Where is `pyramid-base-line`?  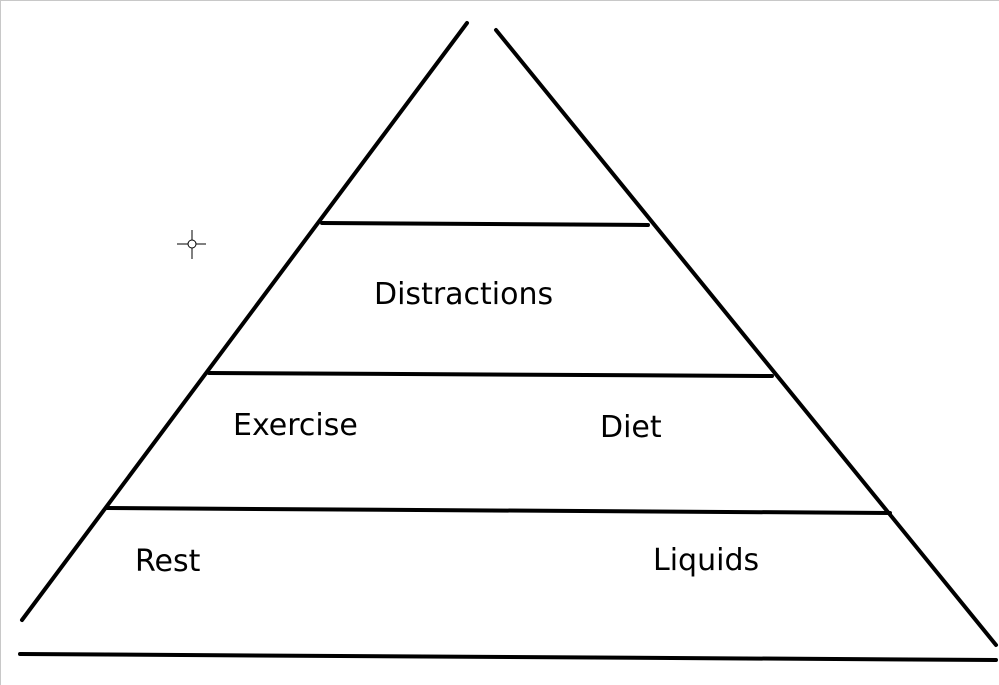
pyramid-base-line is located at coordinates (508, 657).